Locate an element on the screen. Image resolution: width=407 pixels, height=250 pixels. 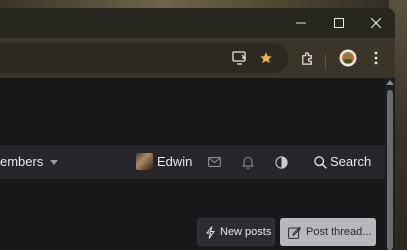
bookmark-star-icon is located at coordinates (266, 58).